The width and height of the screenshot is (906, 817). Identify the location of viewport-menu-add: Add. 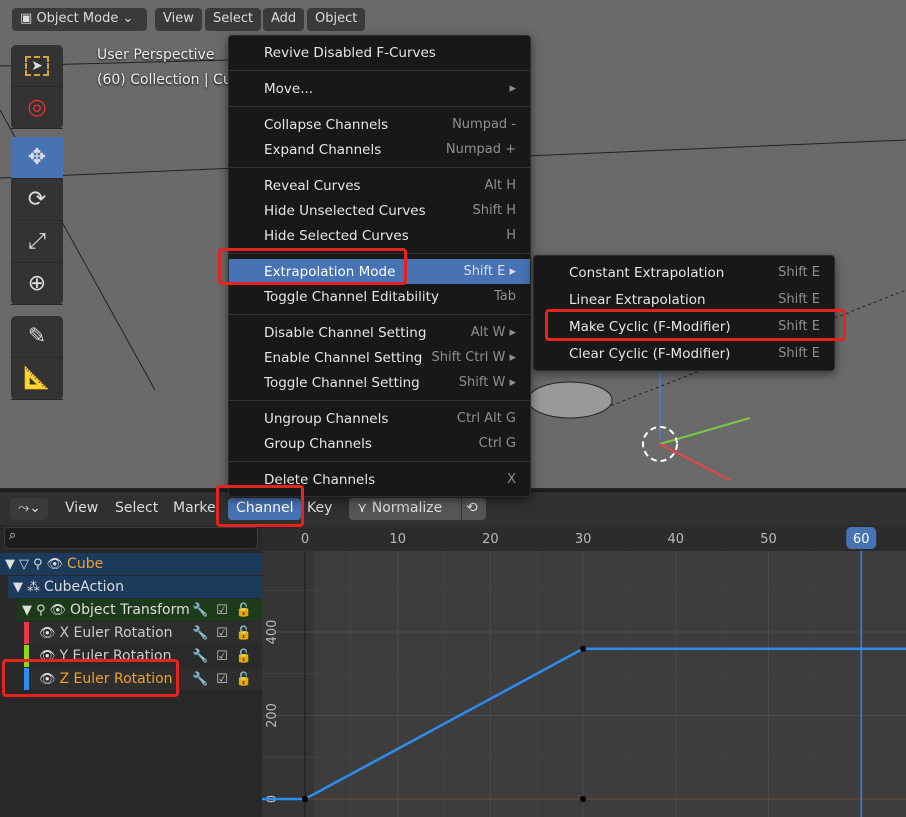
(284, 19).